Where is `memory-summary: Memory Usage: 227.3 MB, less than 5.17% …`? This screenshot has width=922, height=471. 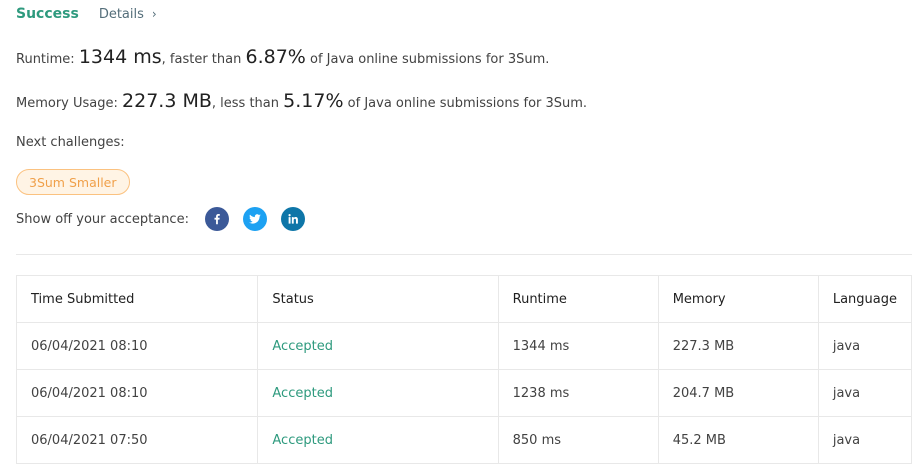
memory-summary: Memory Usage: 227.3 MB, less than 5.17% … is located at coordinates (301, 101).